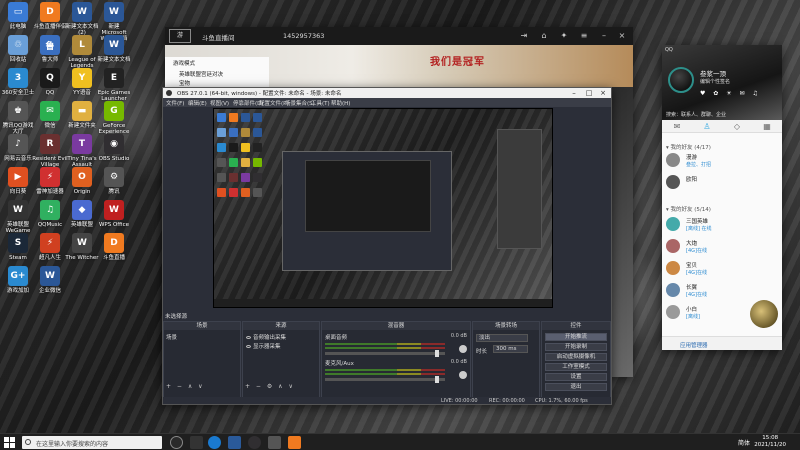 The height and width of the screenshot is (450, 800). Describe the element at coordinates (270, 386) in the screenshot. I see `source-tools: + − ⚙ ∧ ∨` at that location.